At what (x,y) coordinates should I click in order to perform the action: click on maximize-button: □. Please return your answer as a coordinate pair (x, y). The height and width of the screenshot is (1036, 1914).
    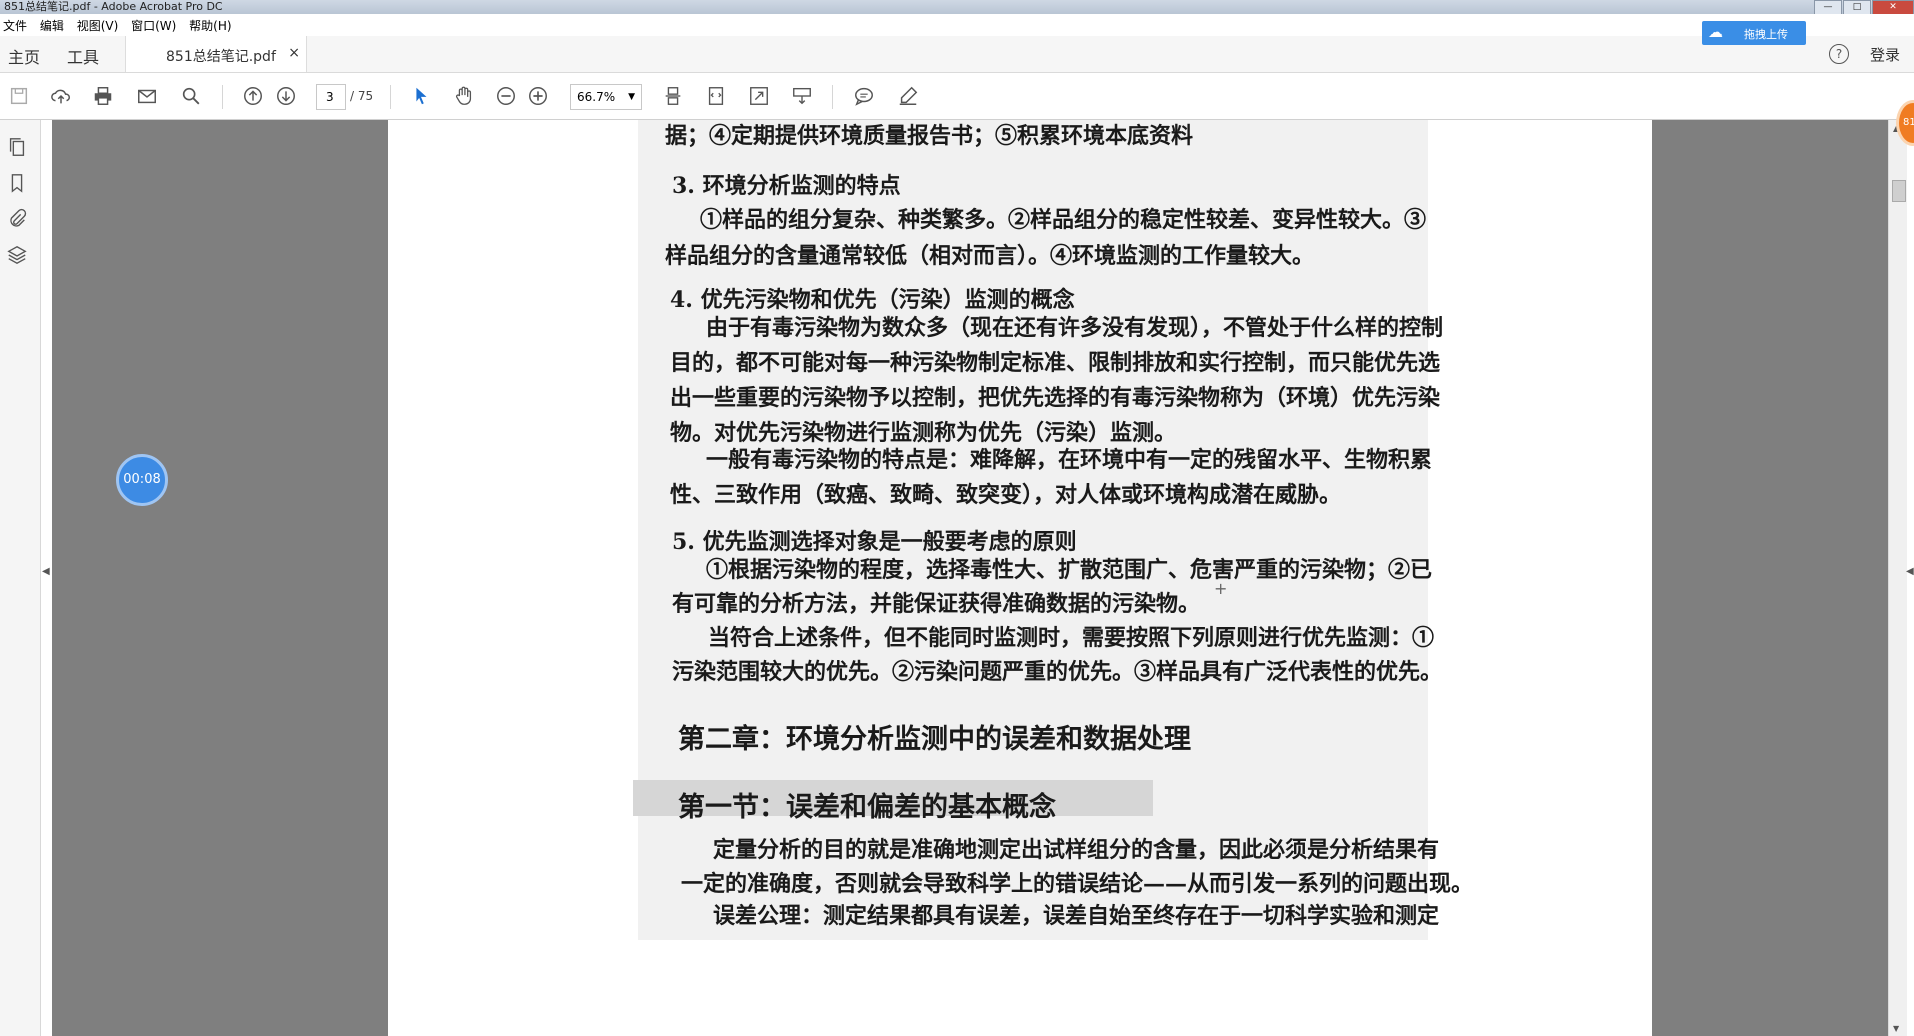
    Looking at the image, I should click on (1857, 7).